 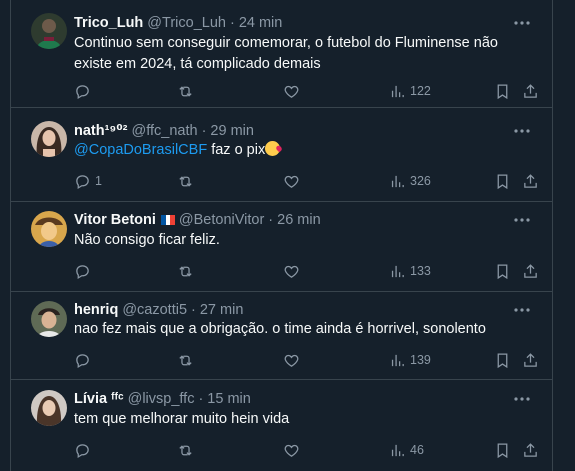 I want to click on views-button: 46, so click(x=406, y=450).